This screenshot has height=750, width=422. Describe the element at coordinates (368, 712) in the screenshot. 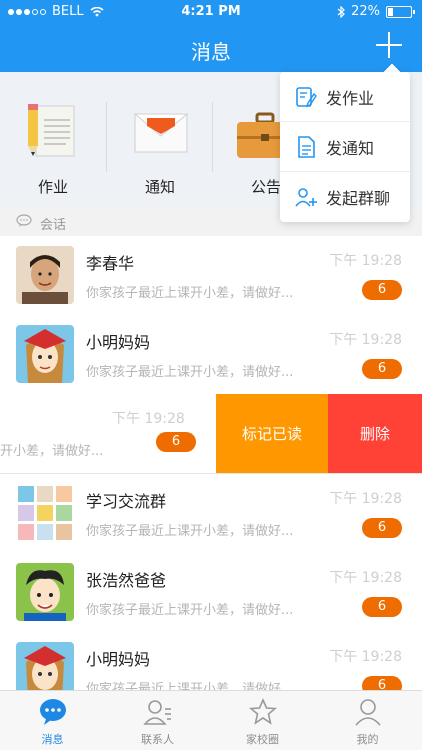

I see `profile-icon` at that location.